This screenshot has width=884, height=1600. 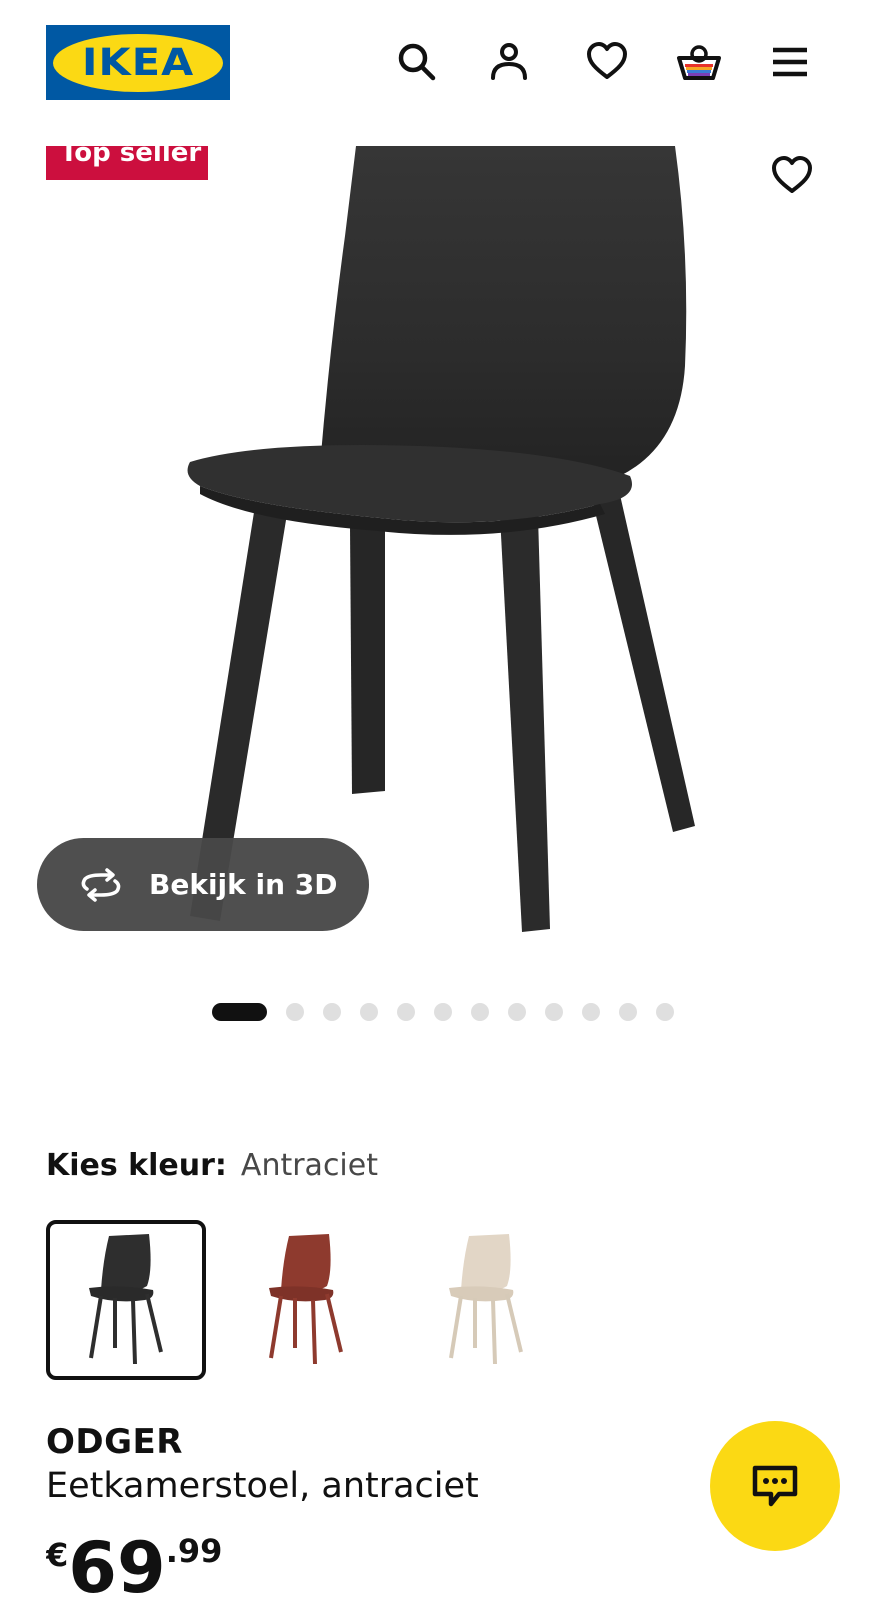 I want to click on price-integer: 69, so click(x=117, y=1564).